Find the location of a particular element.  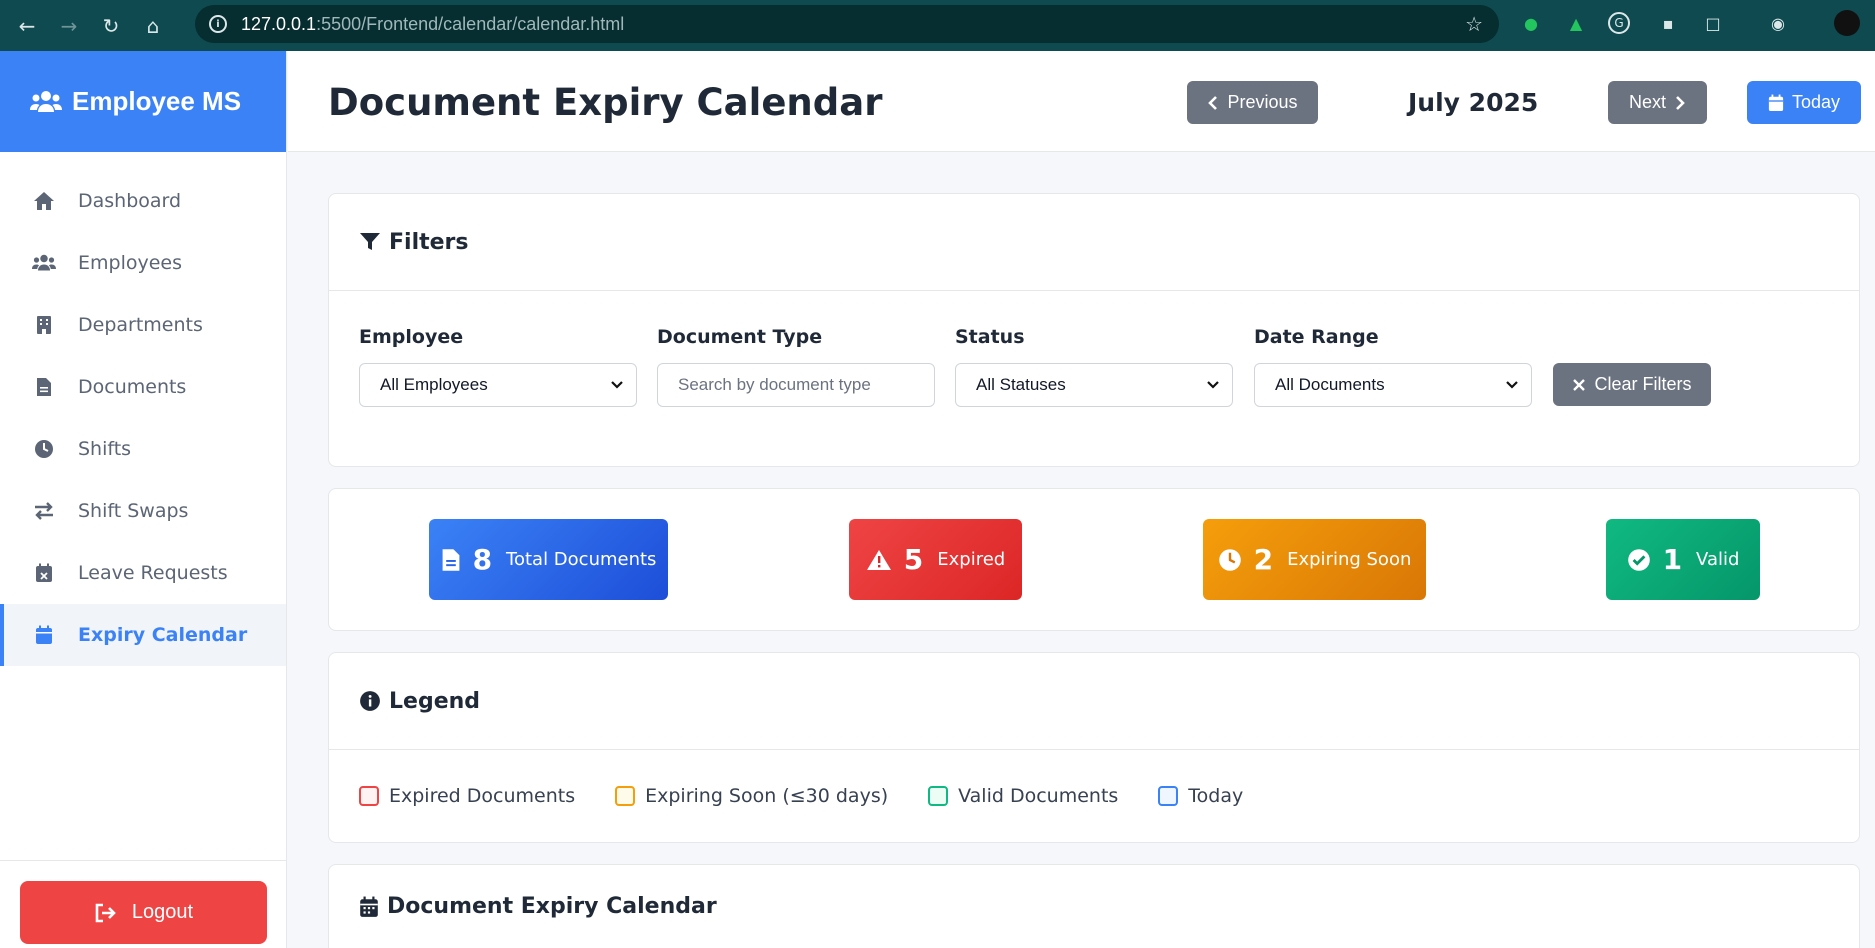

clear-filters-button: Clear Filters is located at coordinates (1632, 384).